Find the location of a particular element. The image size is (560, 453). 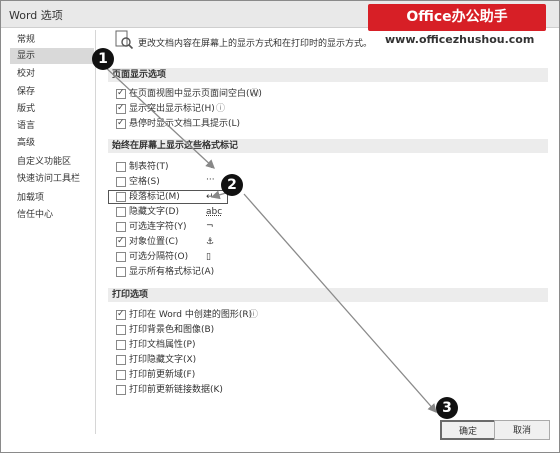

callout-badge-three: 3 is located at coordinates (447, 408).